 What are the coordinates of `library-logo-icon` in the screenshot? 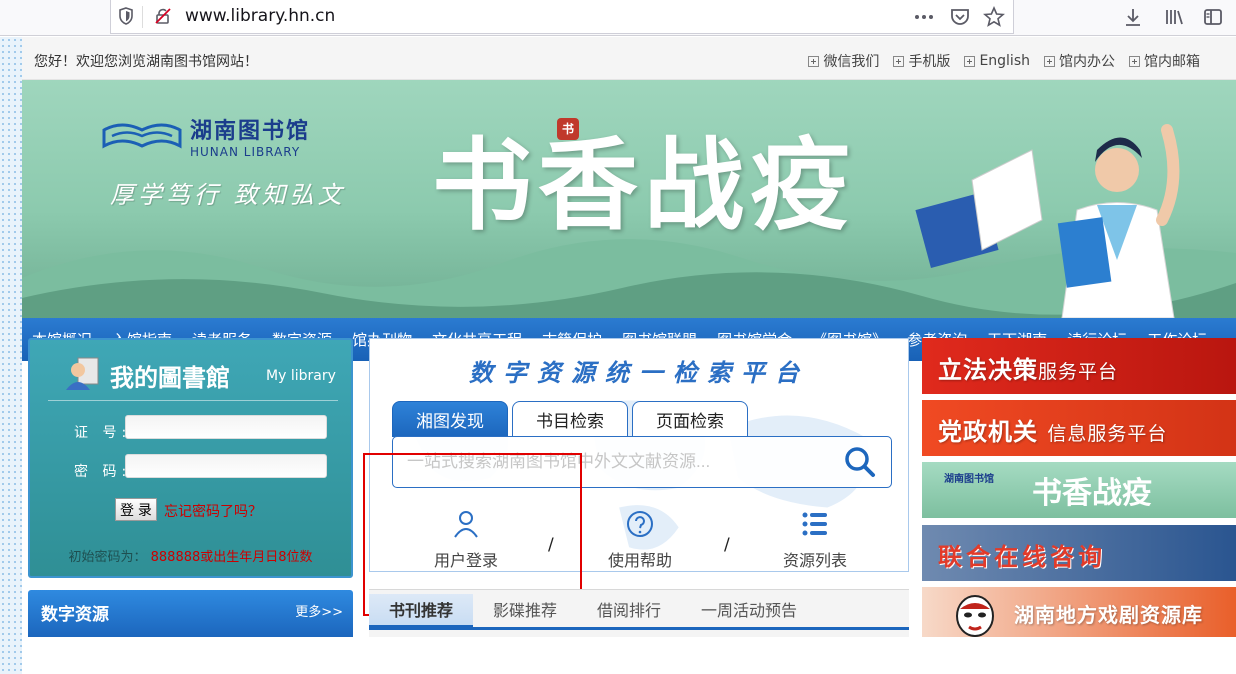 It's located at (142, 136).